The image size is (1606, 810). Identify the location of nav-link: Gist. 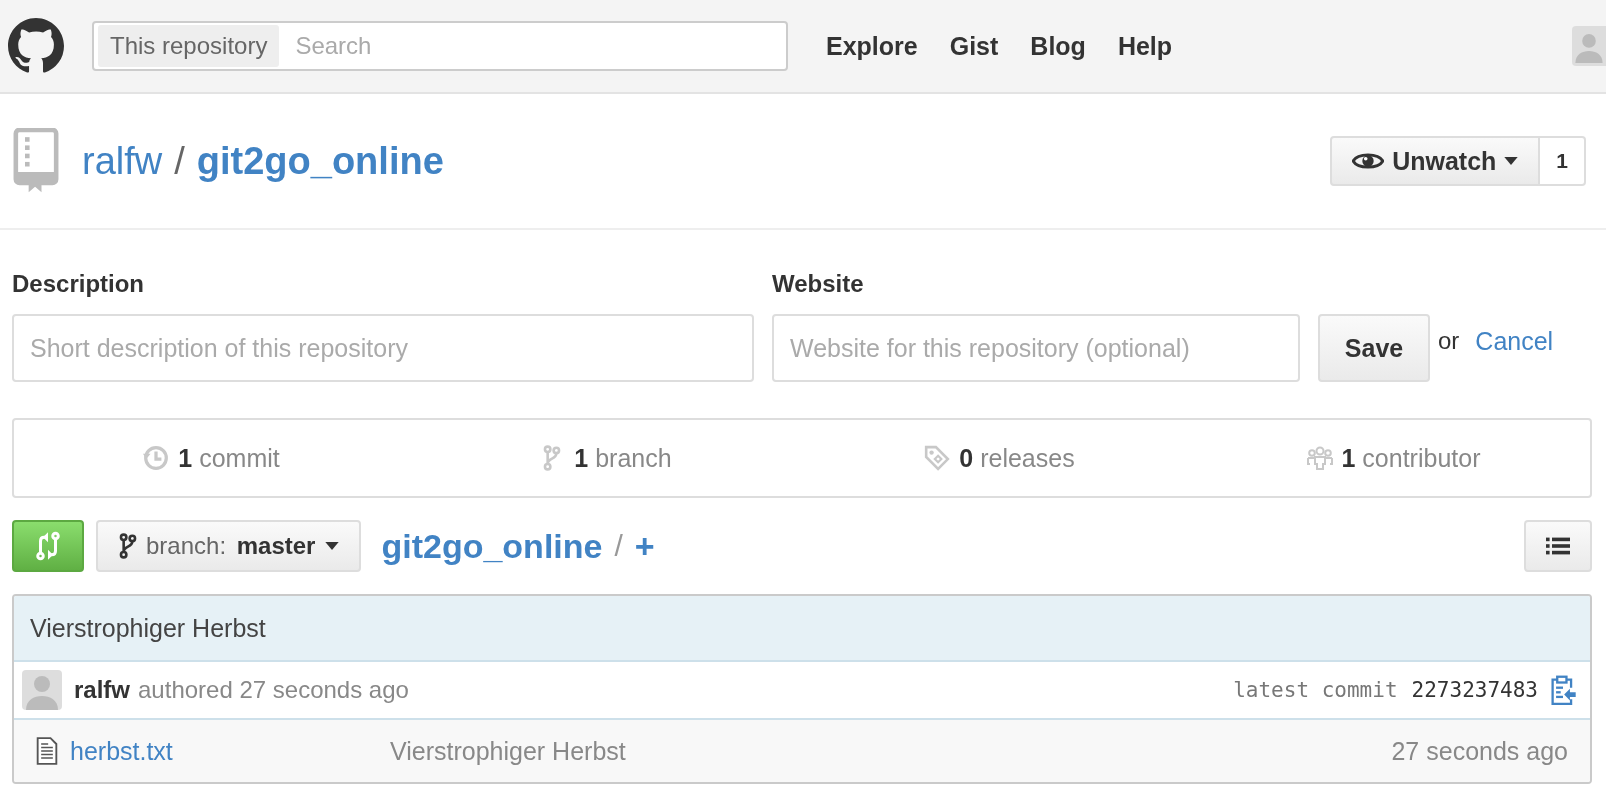
(974, 46).